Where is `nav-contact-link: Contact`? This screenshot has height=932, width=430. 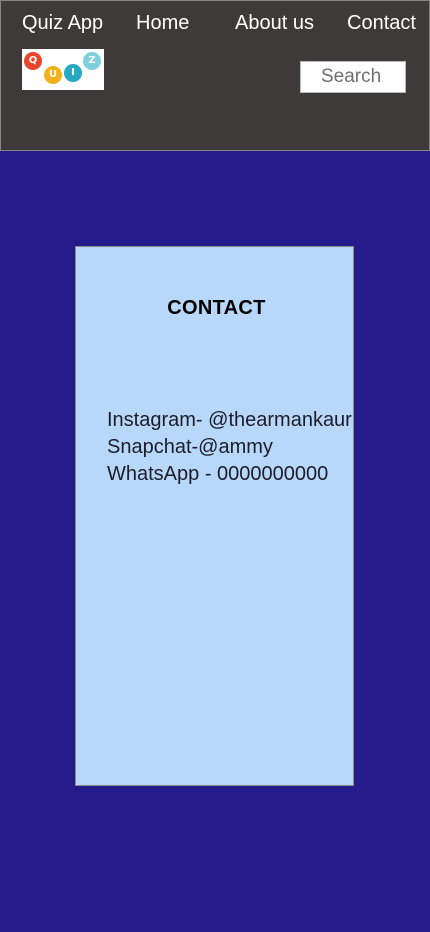 nav-contact-link: Contact is located at coordinates (381, 23).